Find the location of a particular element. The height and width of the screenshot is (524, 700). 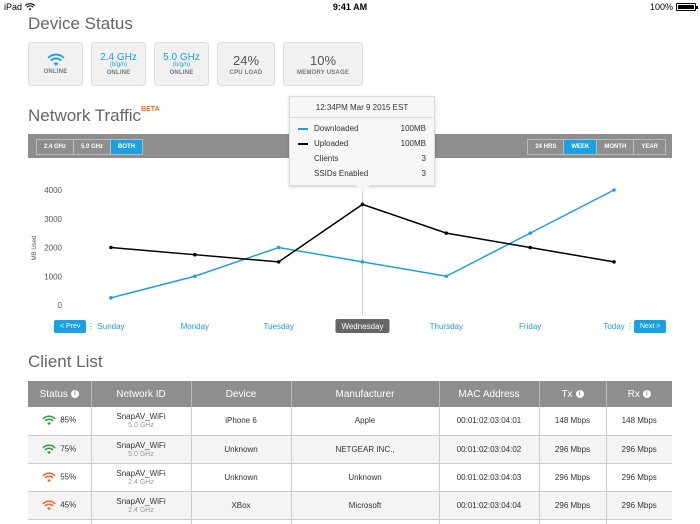

wifi-status-tile: ONLINE is located at coordinates (55, 64).